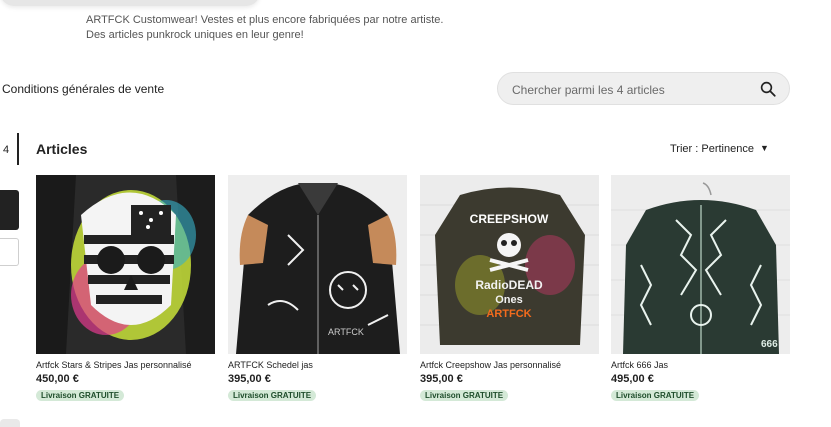 This screenshot has height=427, width=831. Describe the element at coordinates (10, 423) in the screenshot. I see `bottom-scroll-stub` at that location.